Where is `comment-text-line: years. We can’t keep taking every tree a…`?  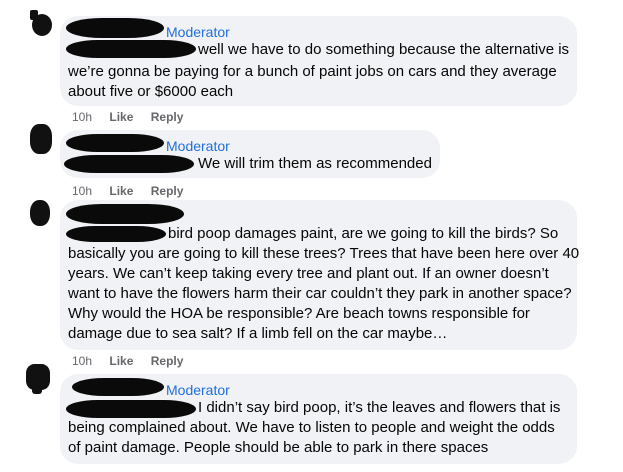 comment-text-line: years. We can’t keep taking every tree a… is located at coordinates (308, 273).